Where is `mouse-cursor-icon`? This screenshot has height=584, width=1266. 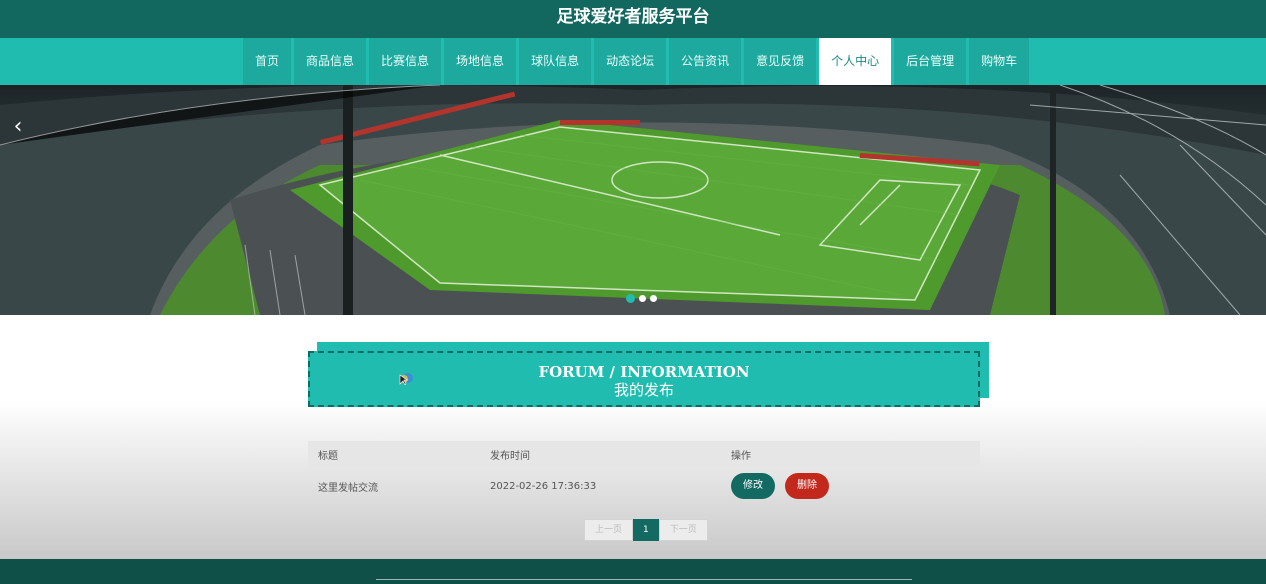
mouse-cursor-icon is located at coordinates (406, 379).